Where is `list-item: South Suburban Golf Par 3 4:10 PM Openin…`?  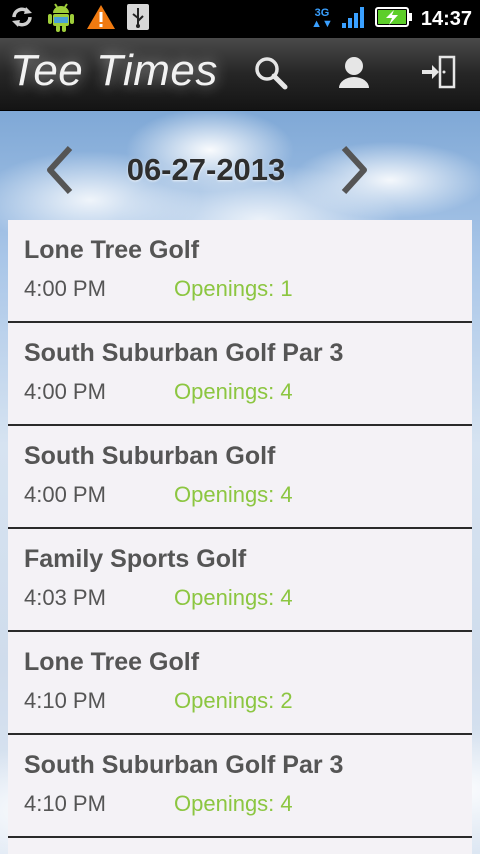 list-item: South Suburban Golf Par 3 4:10 PM Openin… is located at coordinates (240, 786).